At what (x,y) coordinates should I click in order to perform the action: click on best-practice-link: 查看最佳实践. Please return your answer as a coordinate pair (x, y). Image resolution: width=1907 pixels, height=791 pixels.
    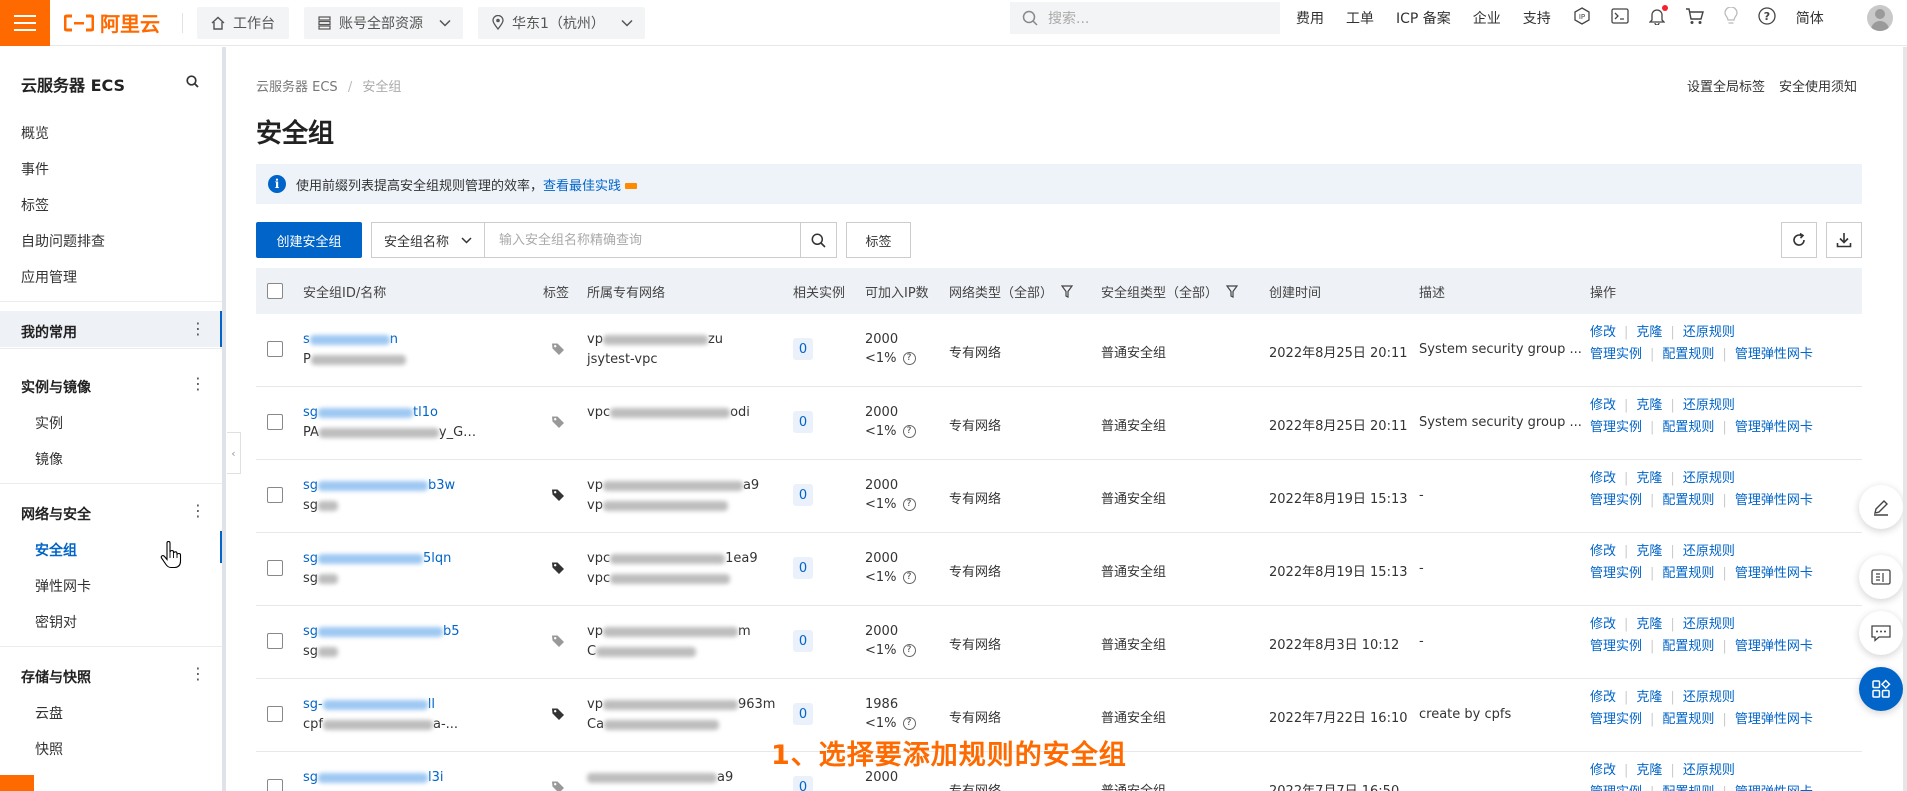
    Looking at the image, I should click on (582, 186).